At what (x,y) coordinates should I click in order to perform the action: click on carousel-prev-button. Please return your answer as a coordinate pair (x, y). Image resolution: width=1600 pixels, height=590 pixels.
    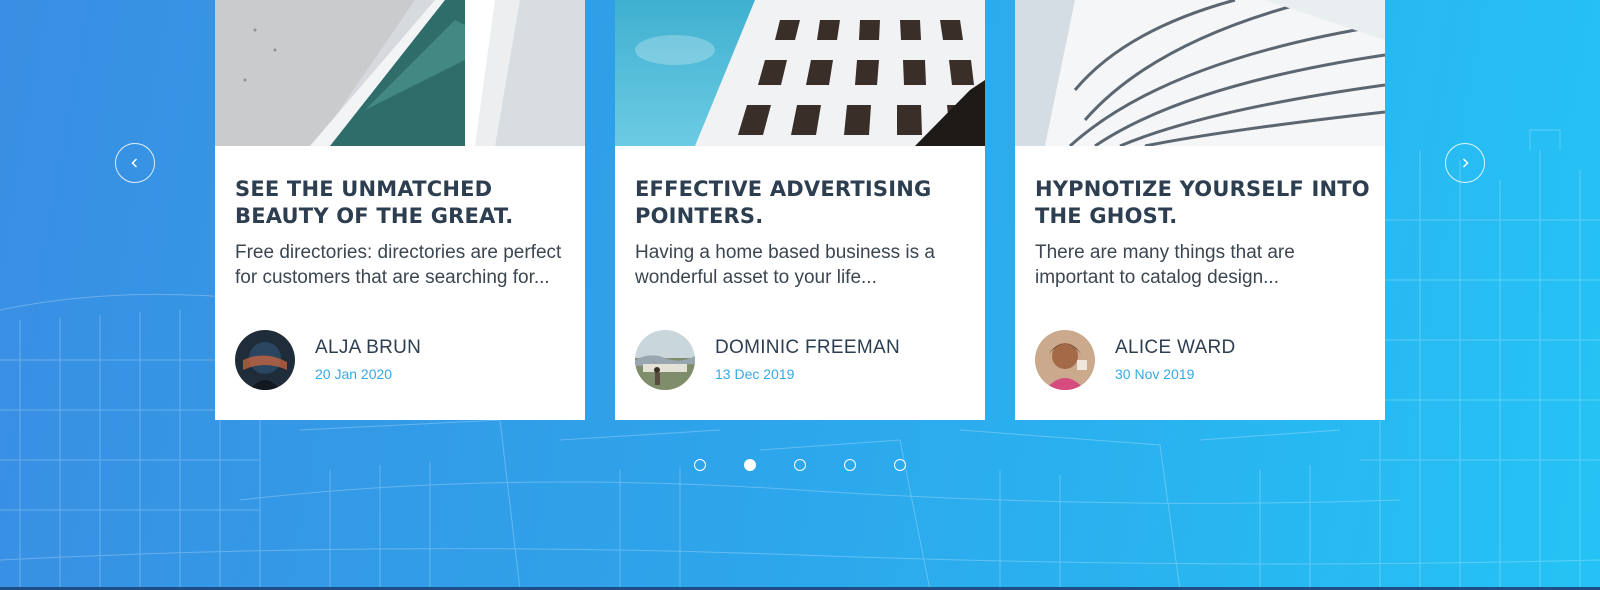
    Looking at the image, I should click on (135, 163).